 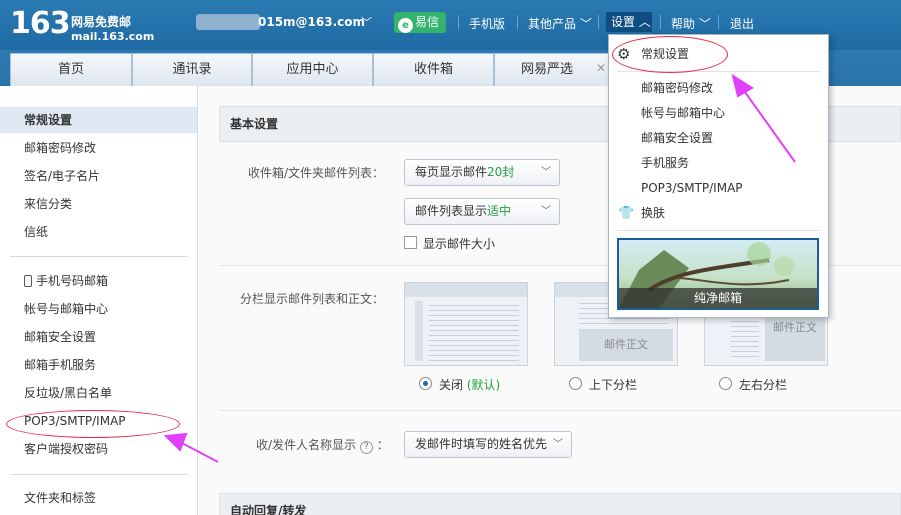 I want to click on nav-other-products: 其他产品 ﹀, so click(x=560, y=23).